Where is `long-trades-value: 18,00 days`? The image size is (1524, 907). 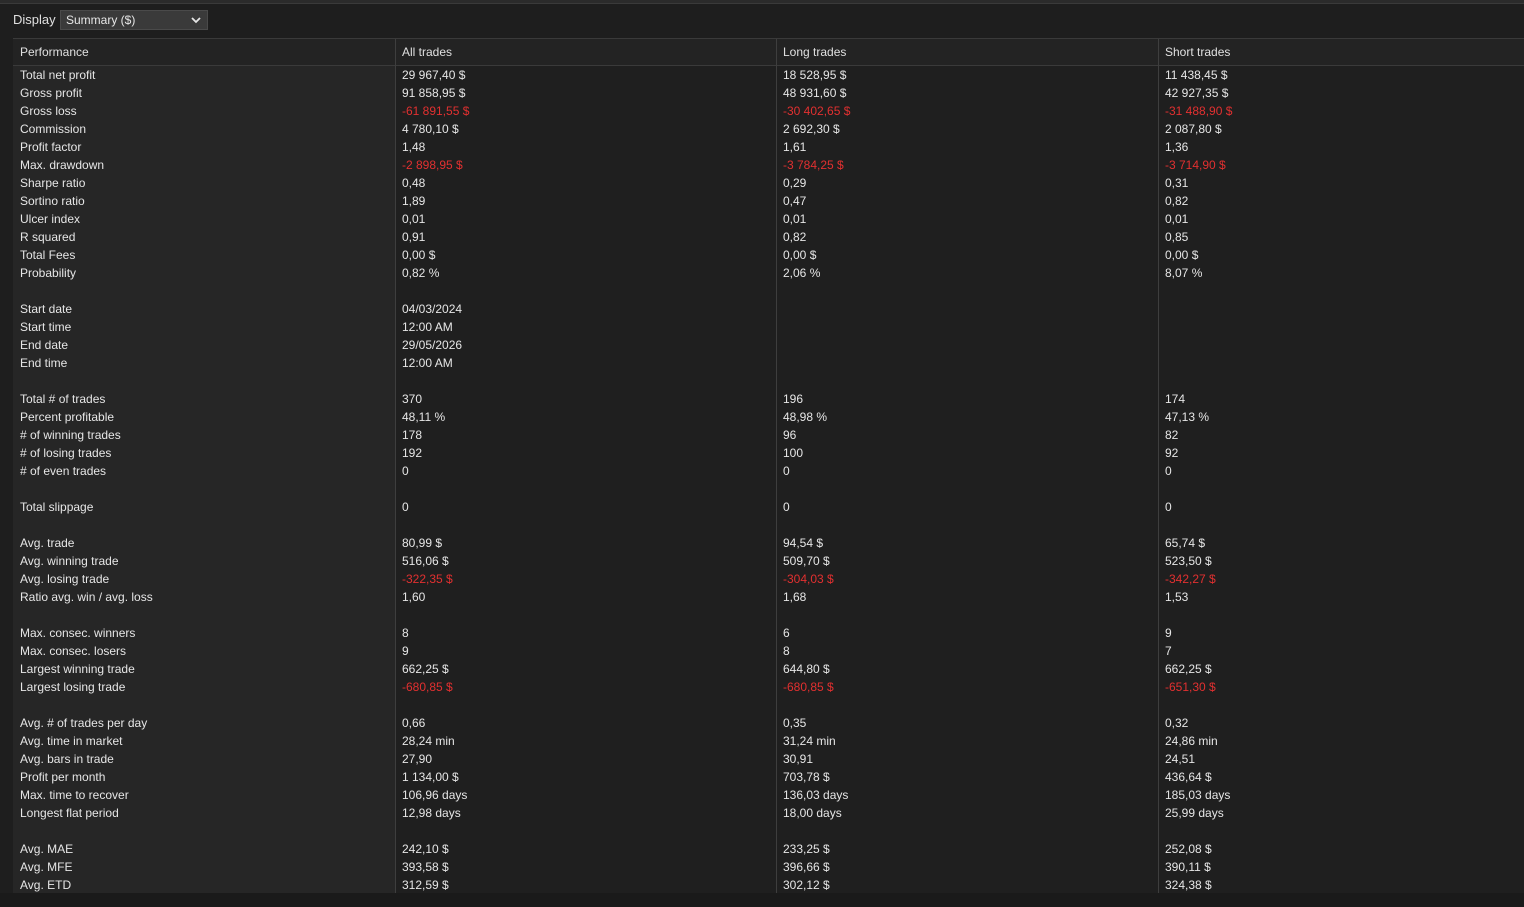 long-trades-value: 18,00 days is located at coordinates (812, 813).